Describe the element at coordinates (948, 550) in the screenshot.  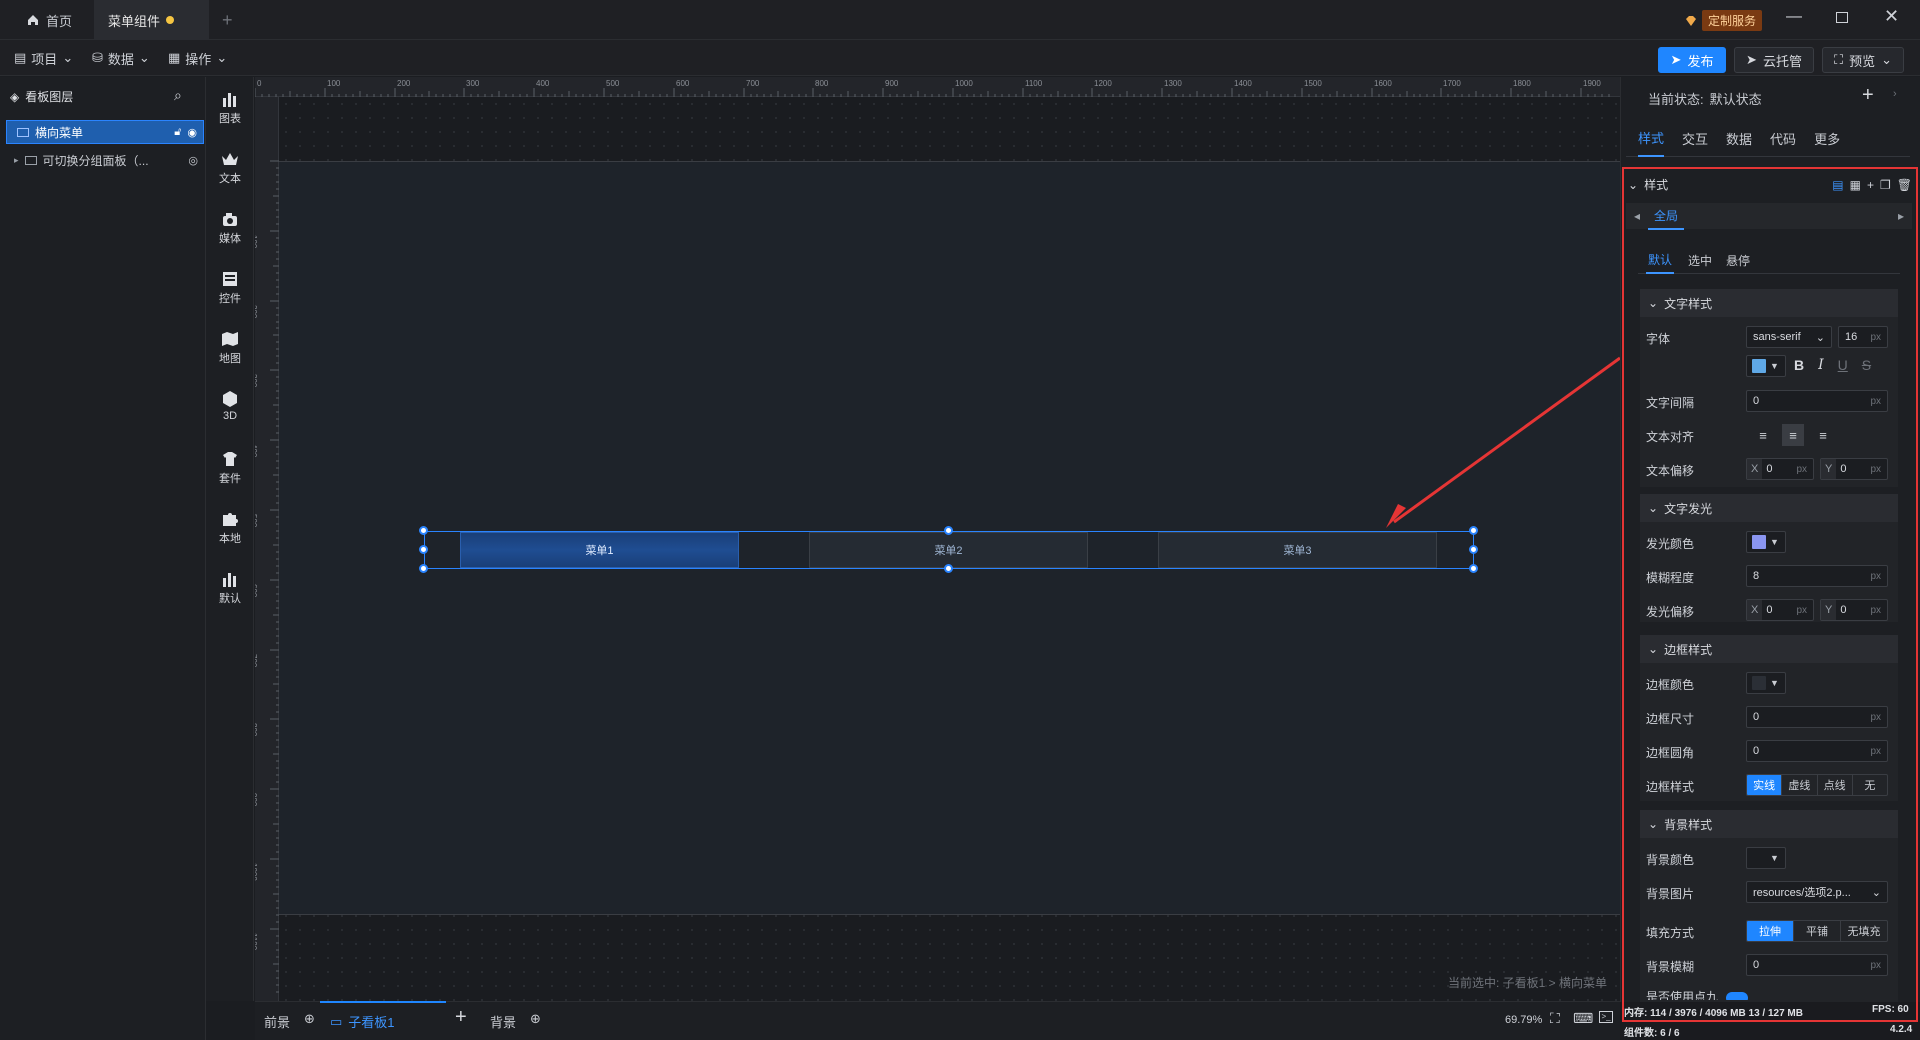
I see `menu-item-2: 菜单2` at that location.